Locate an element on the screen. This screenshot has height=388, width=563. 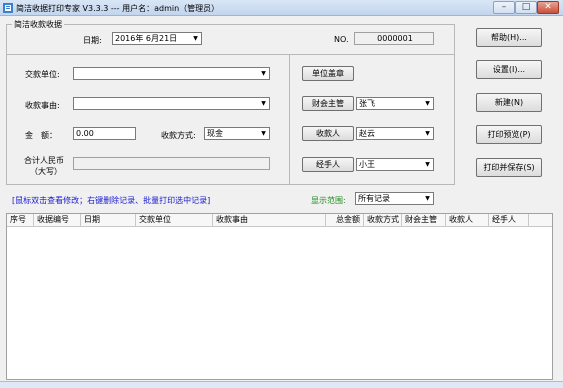
receiver-combo: 赵云 ▼ is located at coordinates (395, 133).